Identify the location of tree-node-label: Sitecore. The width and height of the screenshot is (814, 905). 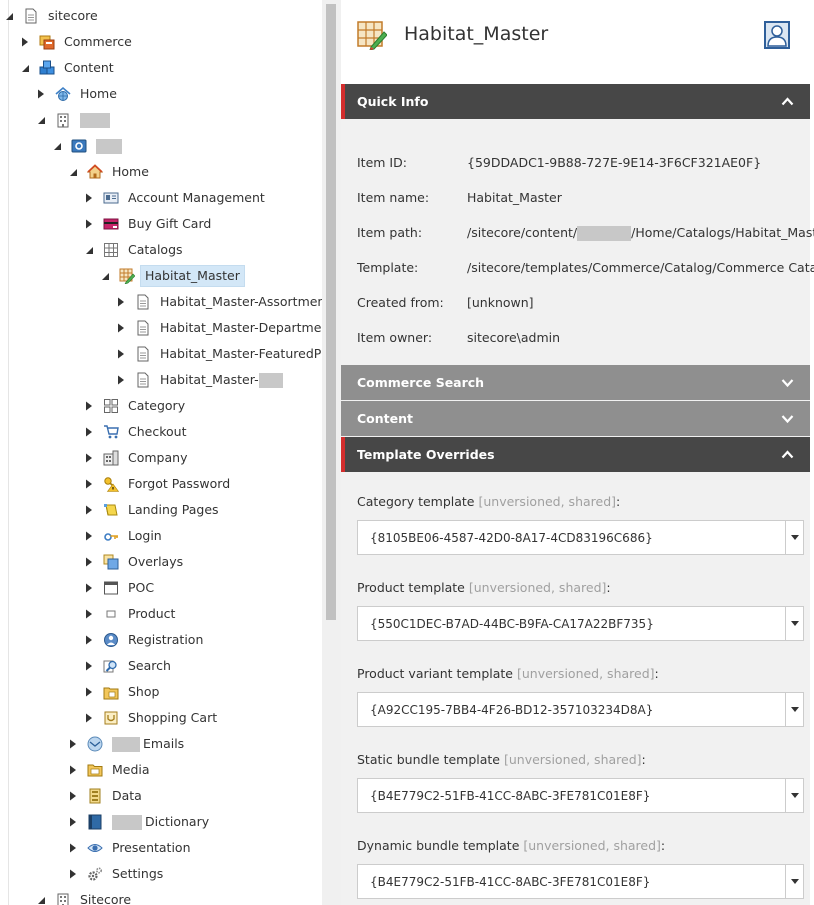
(105, 897).